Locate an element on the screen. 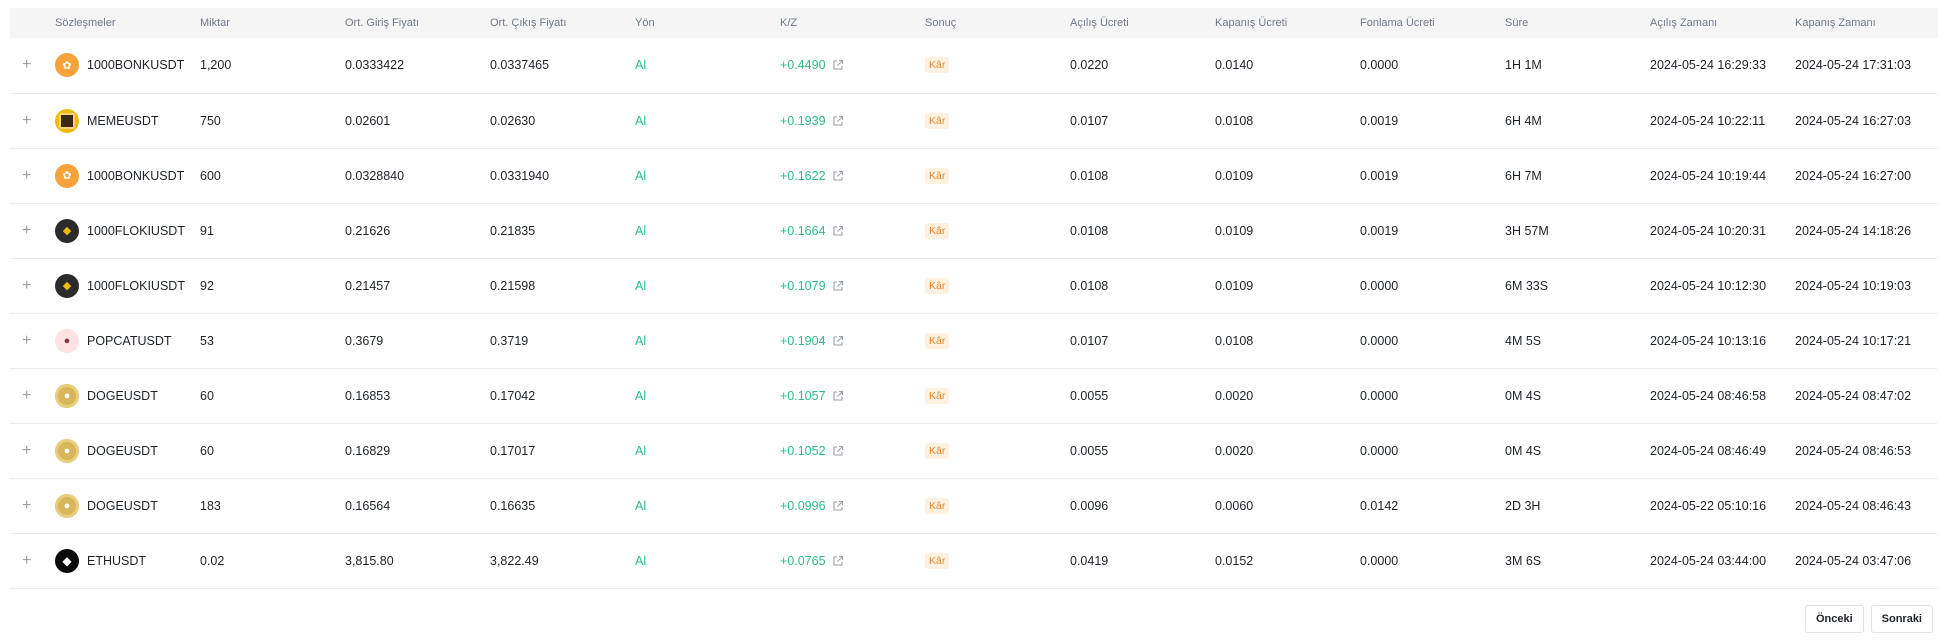 Image resolution: width=1941 pixels, height=644 pixels. column-header-result: Sonuç is located at coordinates (941, 23).